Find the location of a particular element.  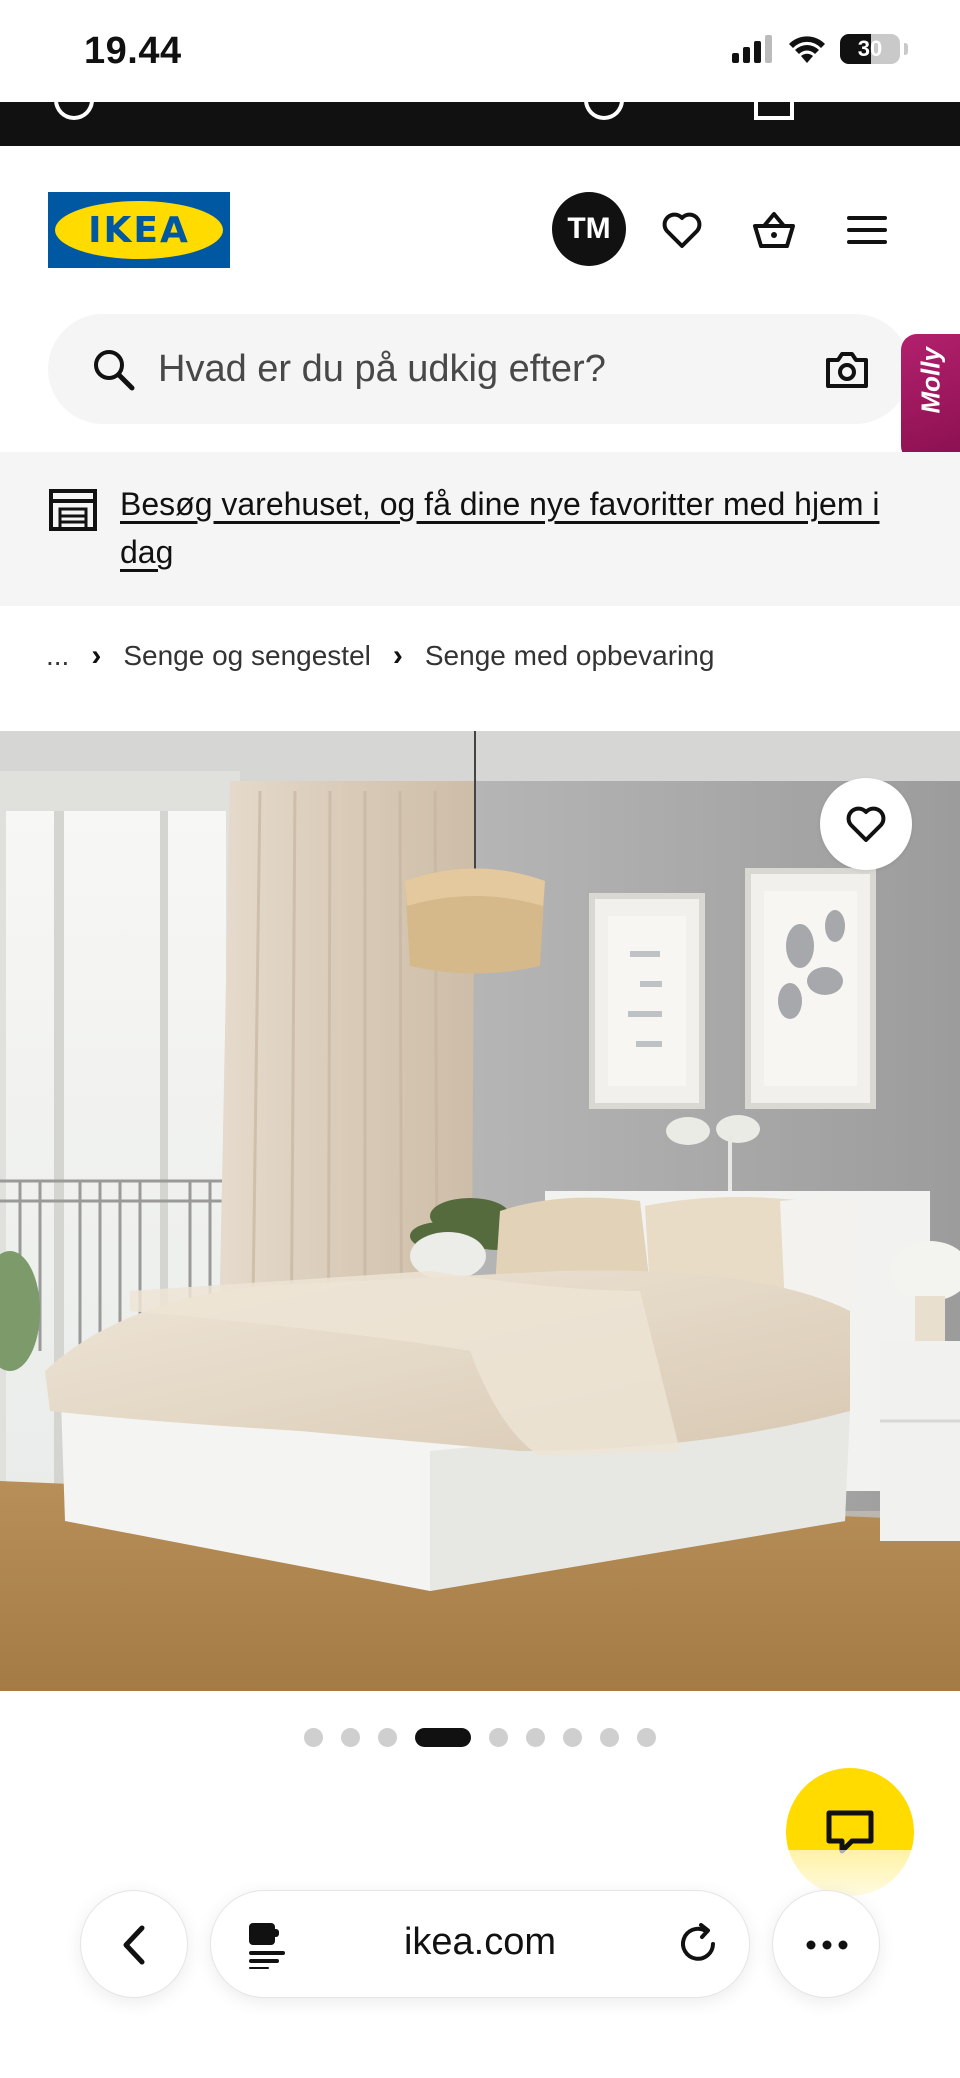

chevron-left-icon is located at coordinates (134, 1945).